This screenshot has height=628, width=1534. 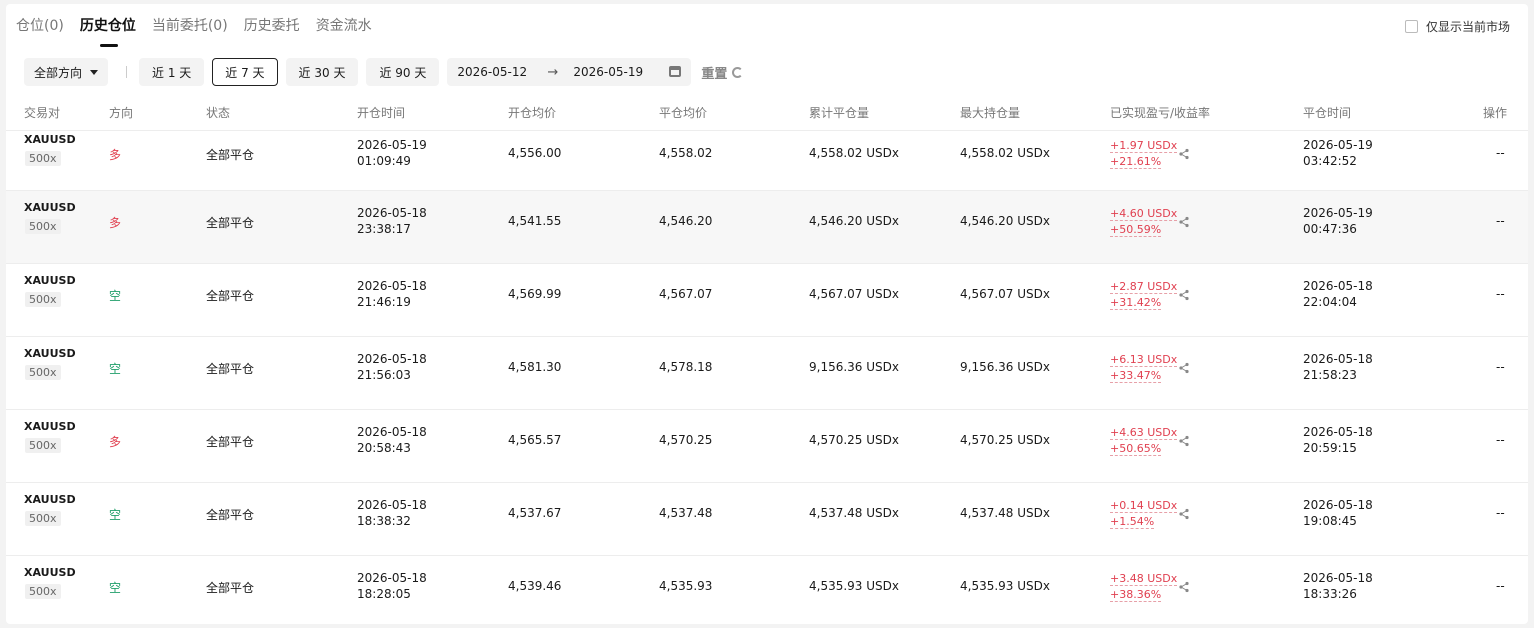 What do you see at coordinates (532, 113) in the screenshot?
I see `col-open-price: 开仓均价` at bounding box center [532, 113].